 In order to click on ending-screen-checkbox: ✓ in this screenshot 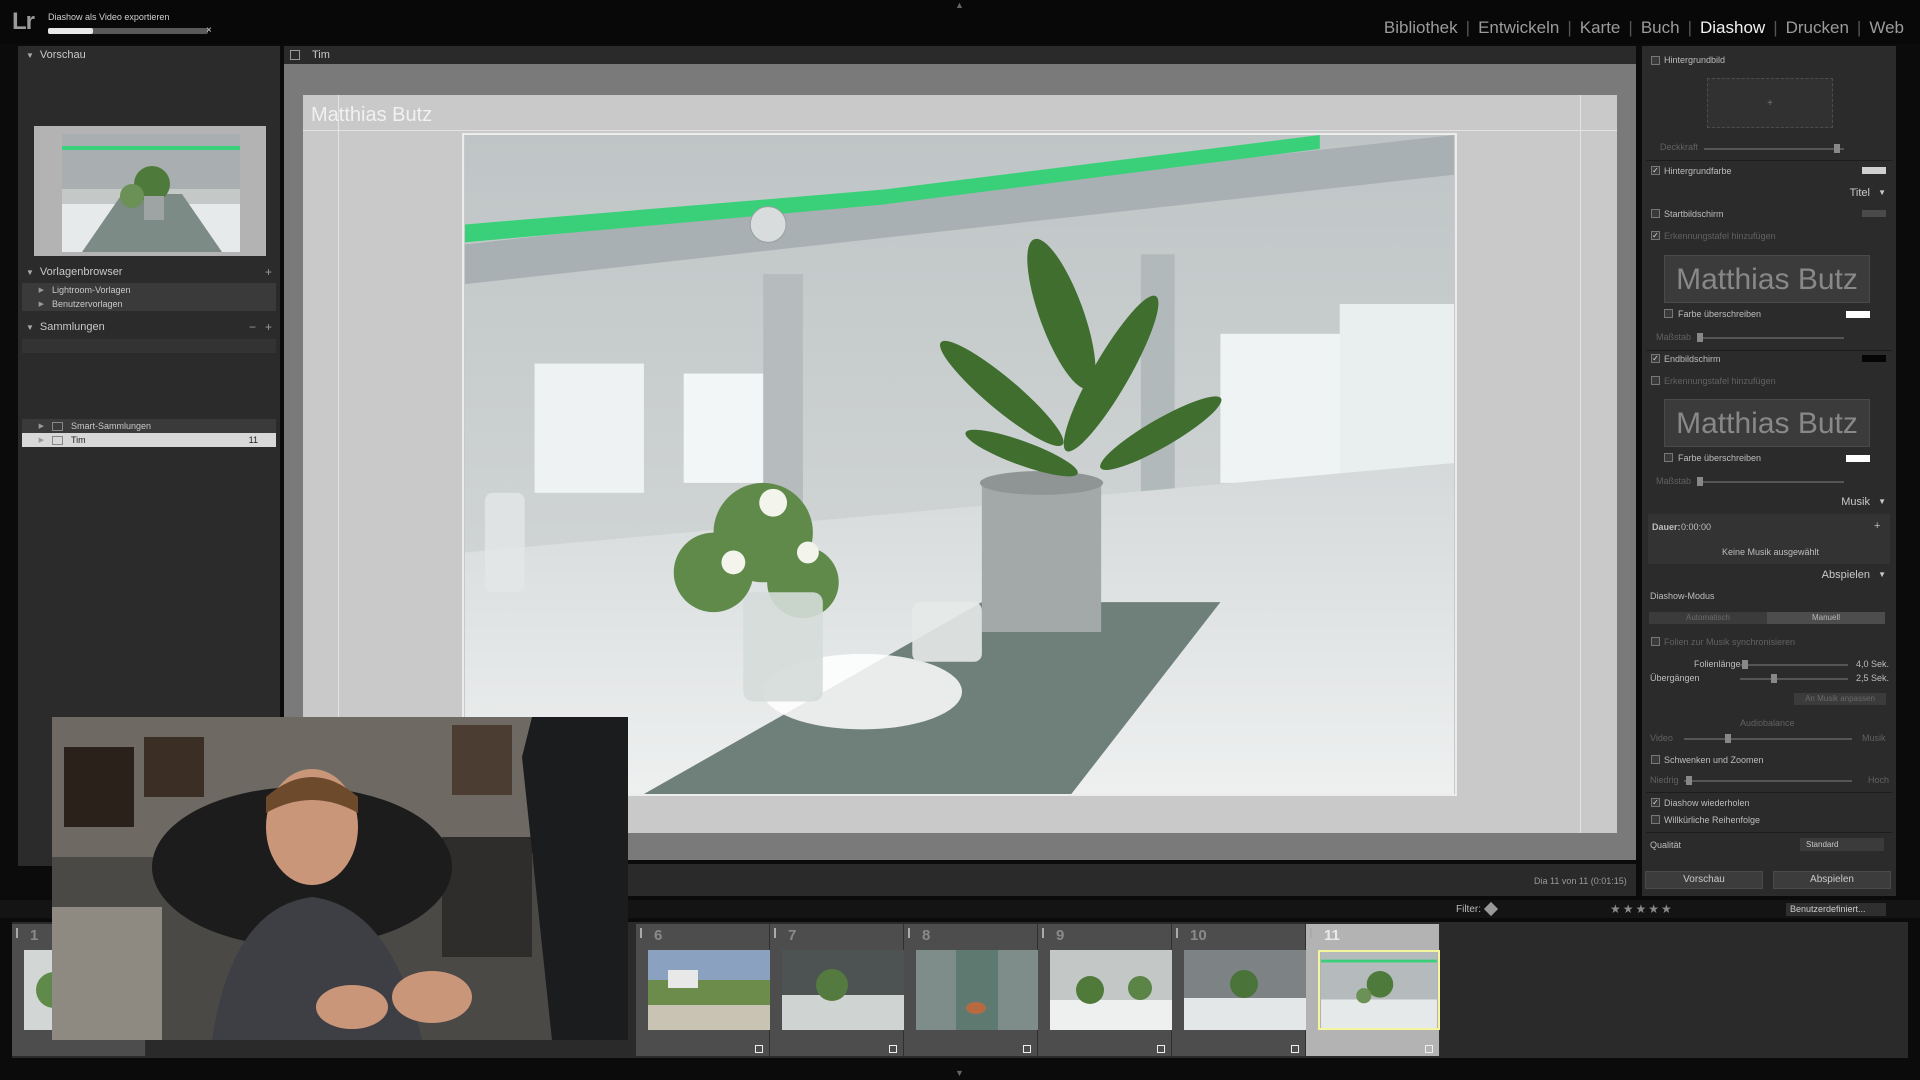, I will do `click(1655, 358)`.